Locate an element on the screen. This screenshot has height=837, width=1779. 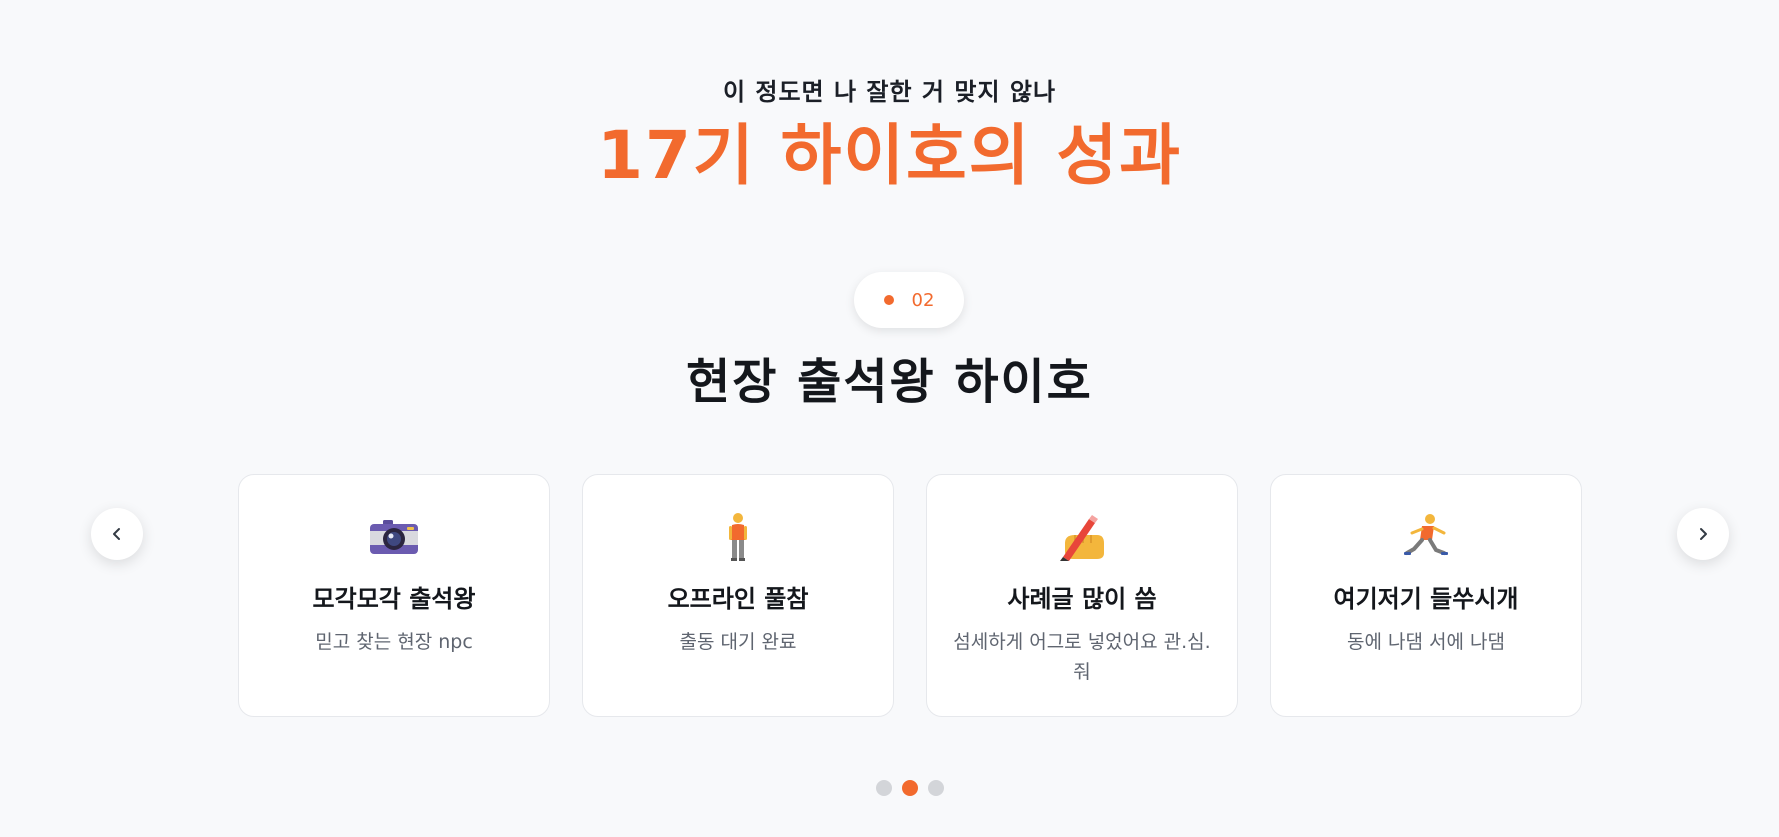
camera-icon is located at coordinates (394, 537).